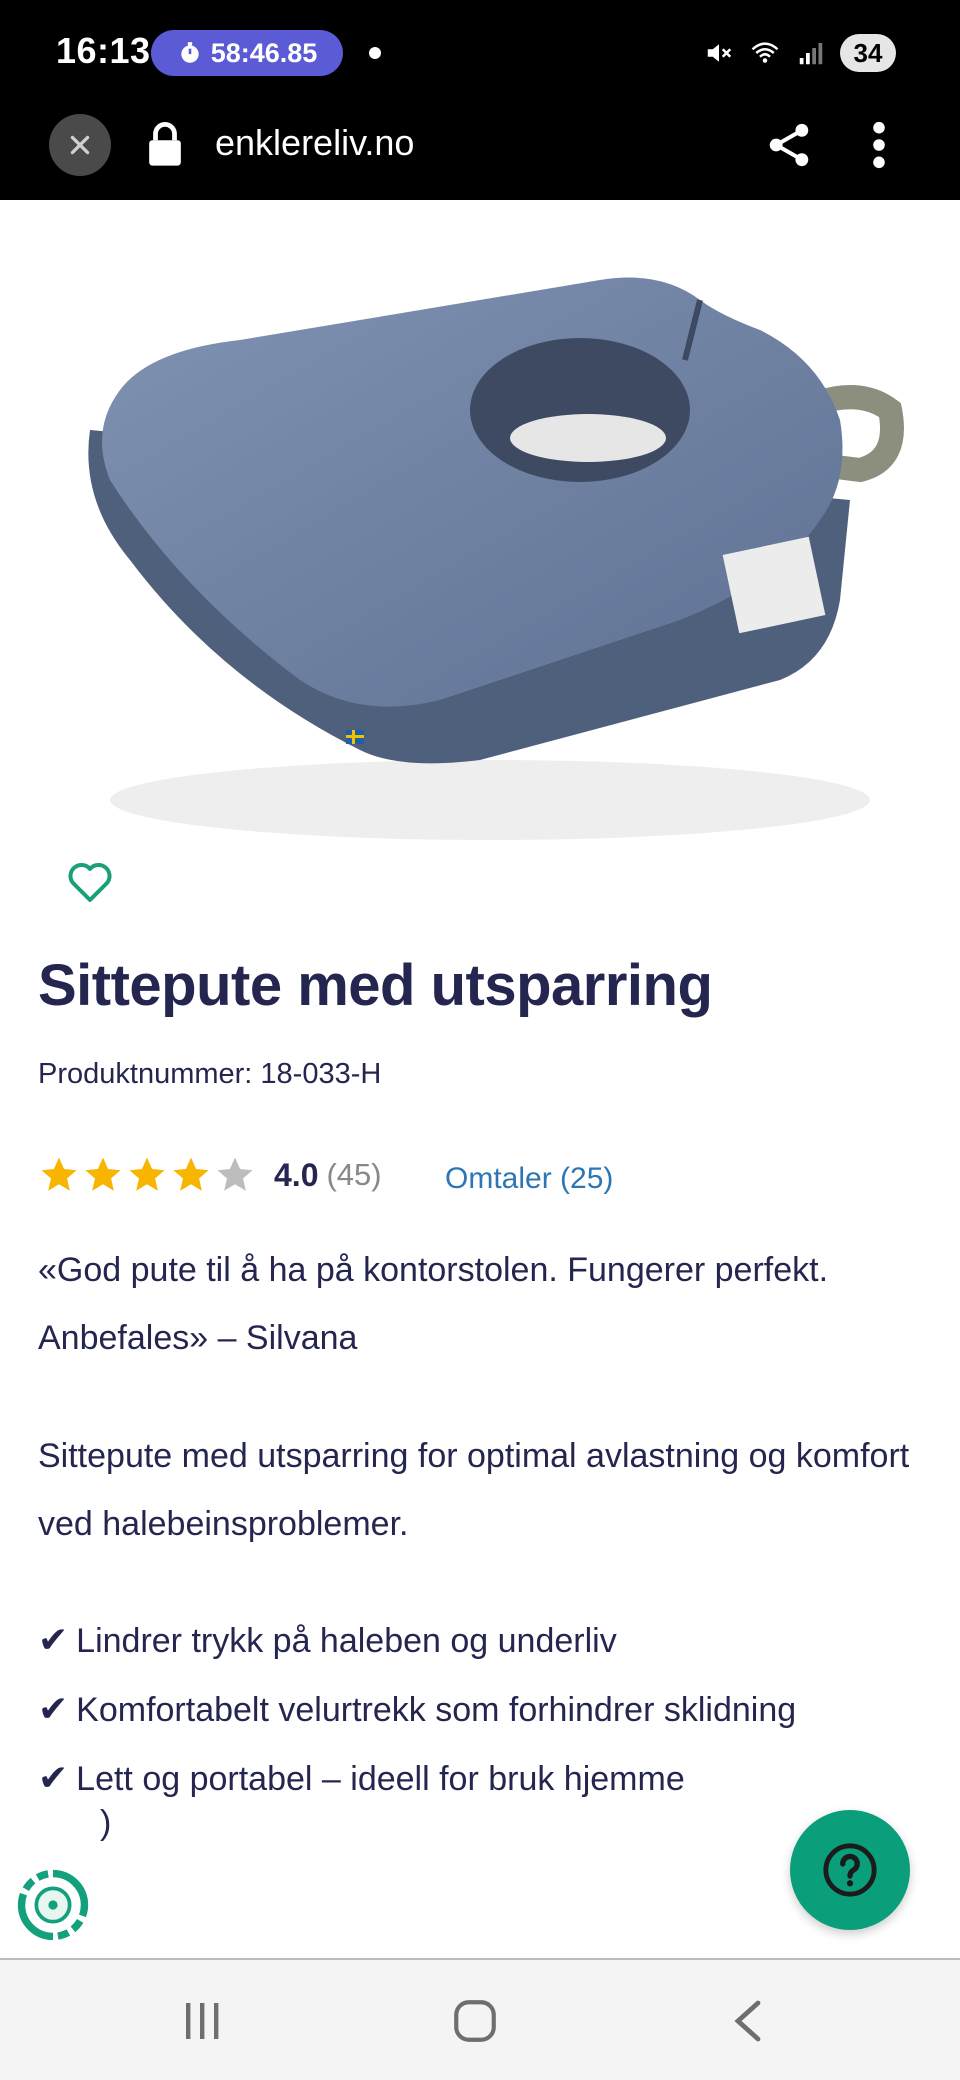  What do you see at coordinates (480, 152) in the screenshot?
I see `browser-url-bar: enklereliv.no` at bounding box center [480, 152].